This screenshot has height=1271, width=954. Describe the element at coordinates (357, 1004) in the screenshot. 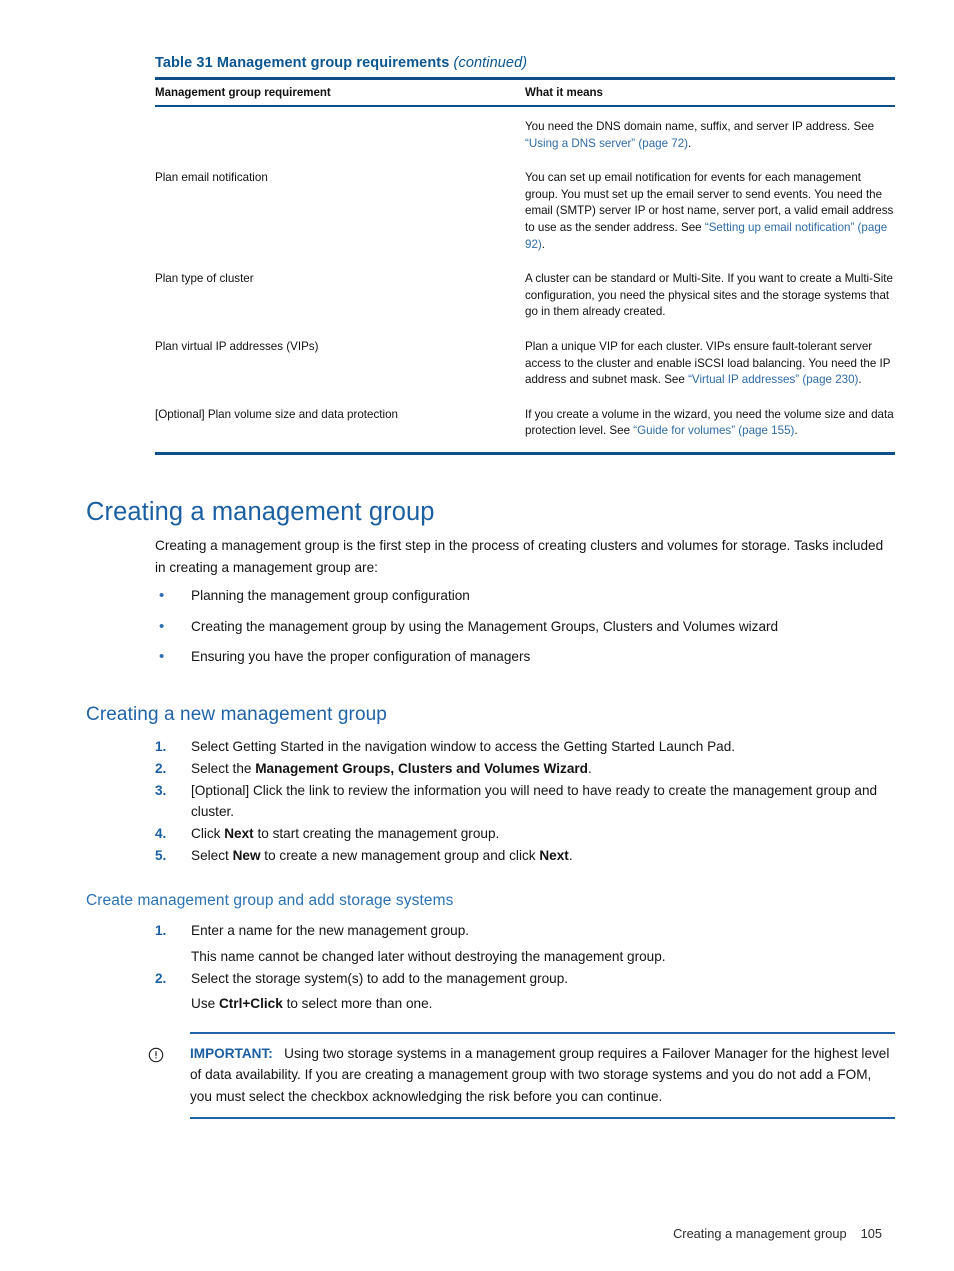

I see `text-run: to select more than one.` at that location.